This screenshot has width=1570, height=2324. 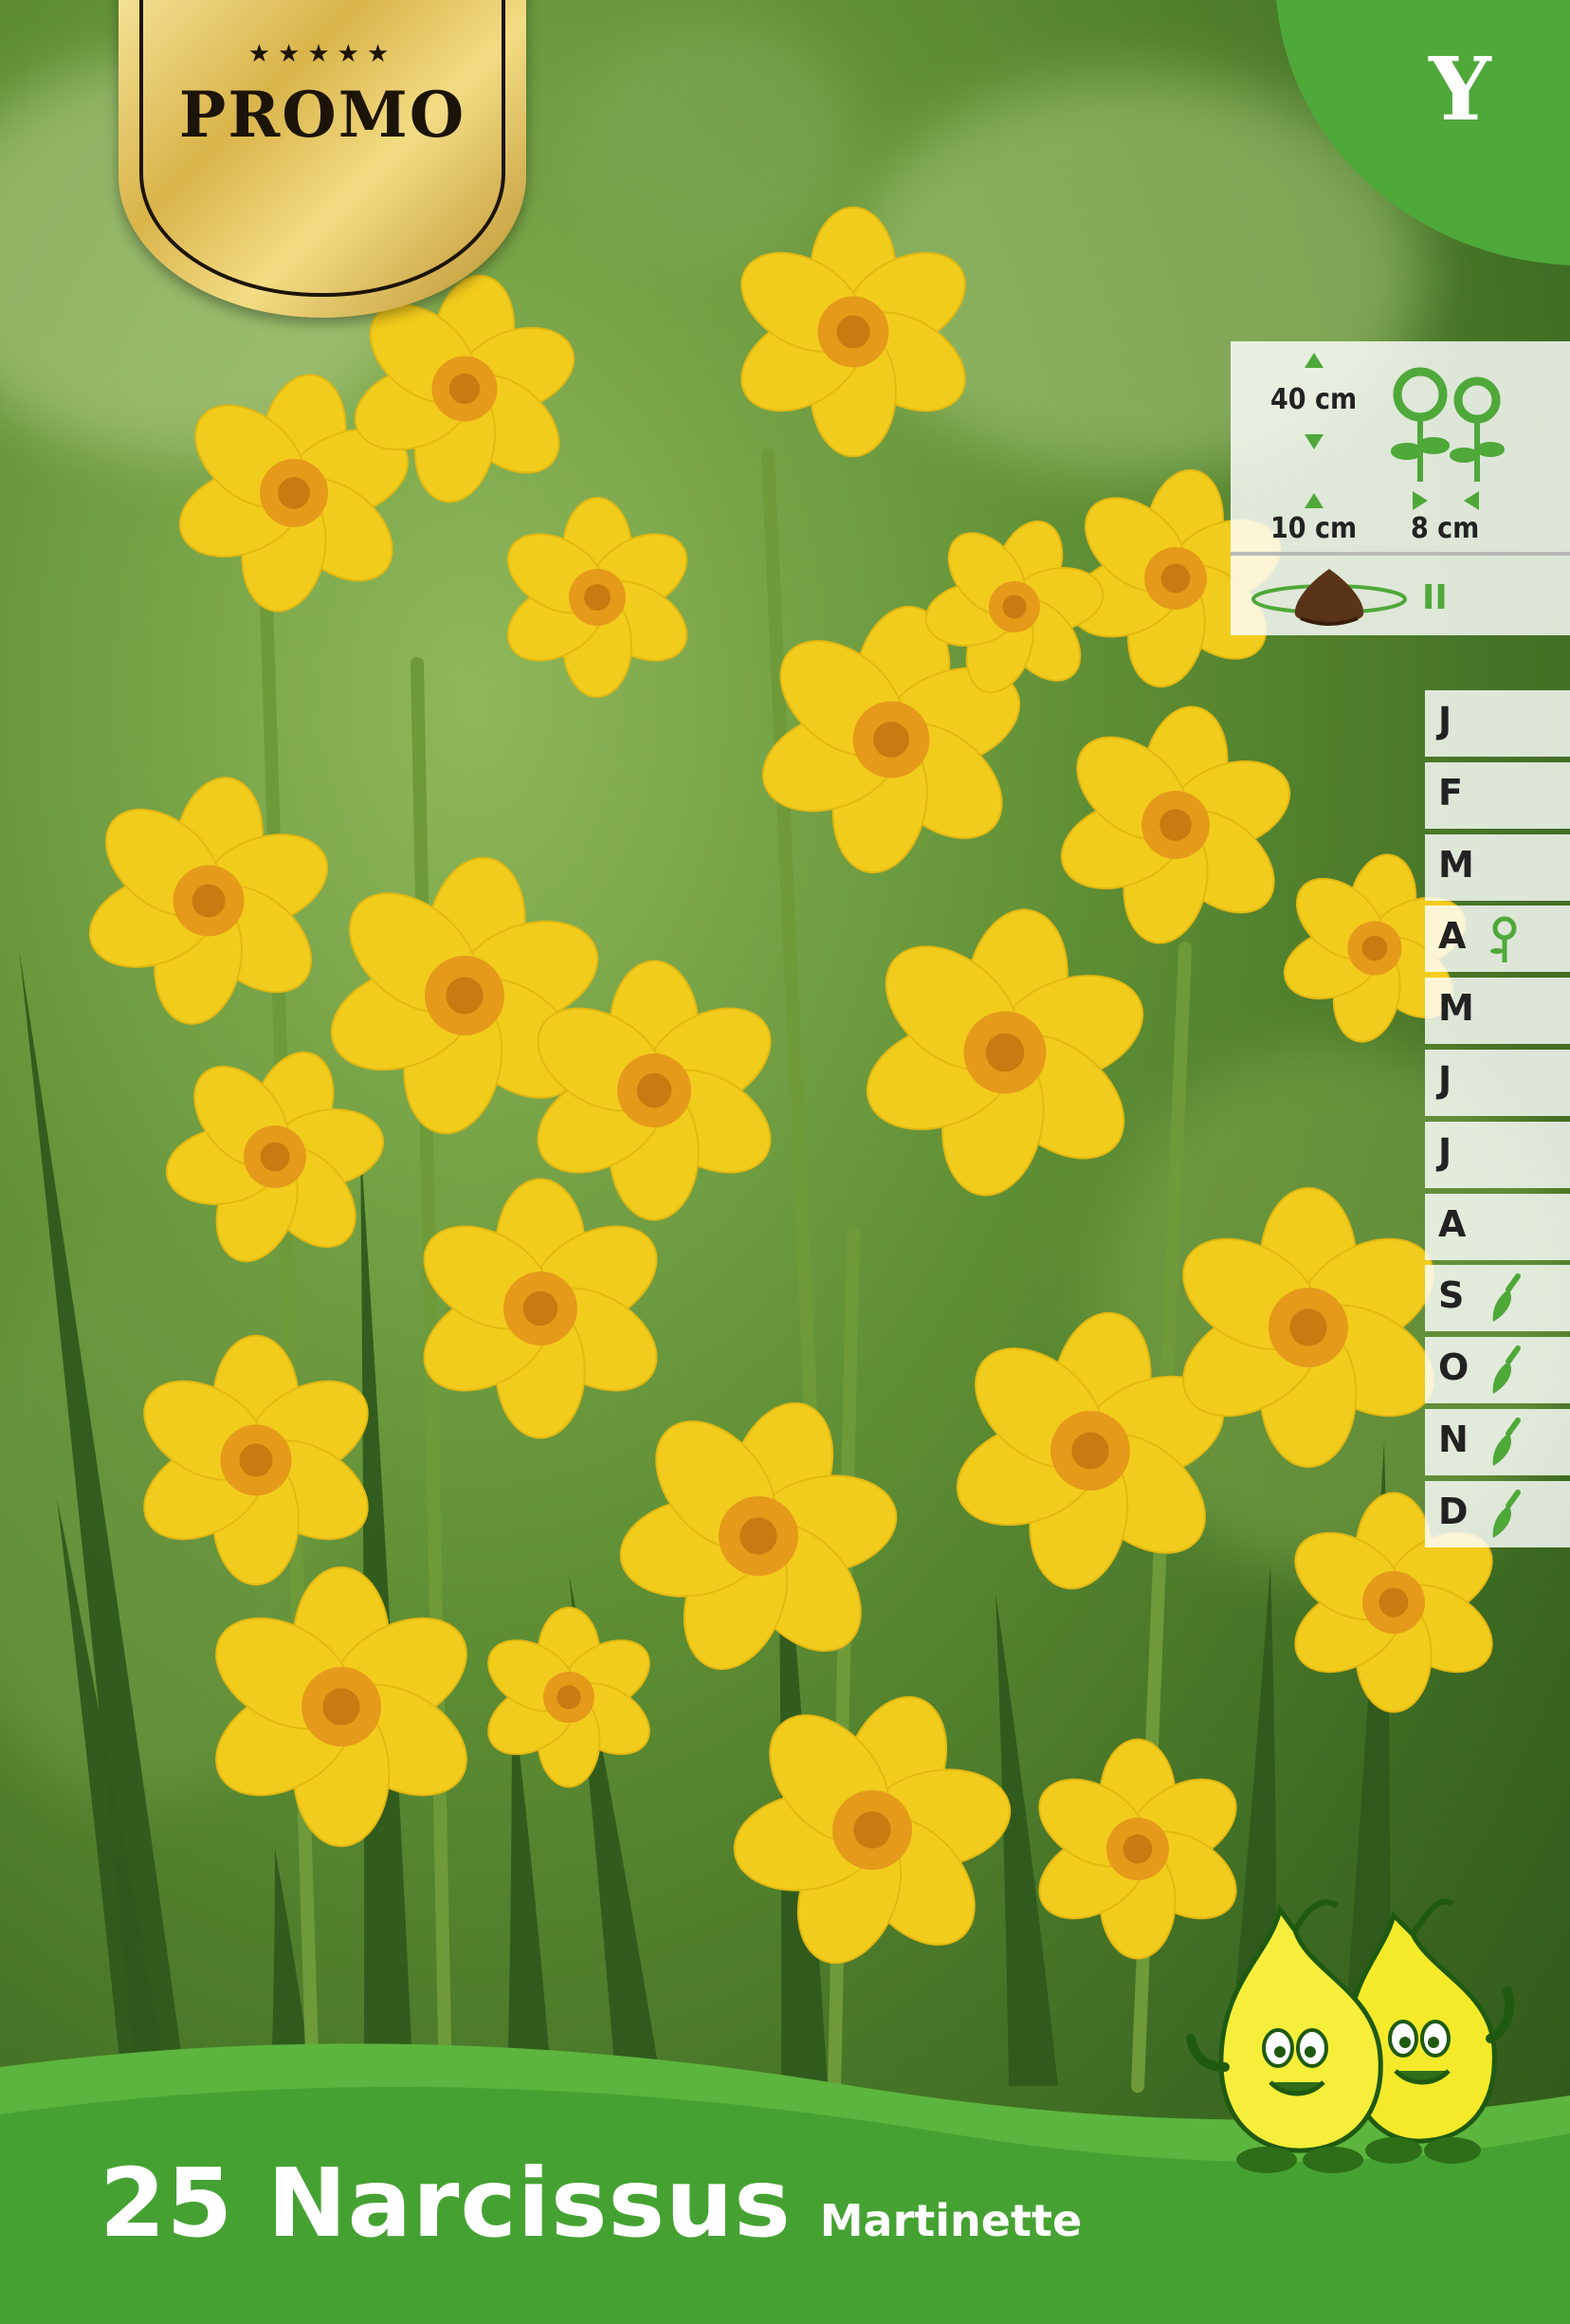 What do you see at coordinates (446, 2203) in the screenshot?
I see `product-quantity-name: 25 Narcissus` at bounding box center [446, 2203].